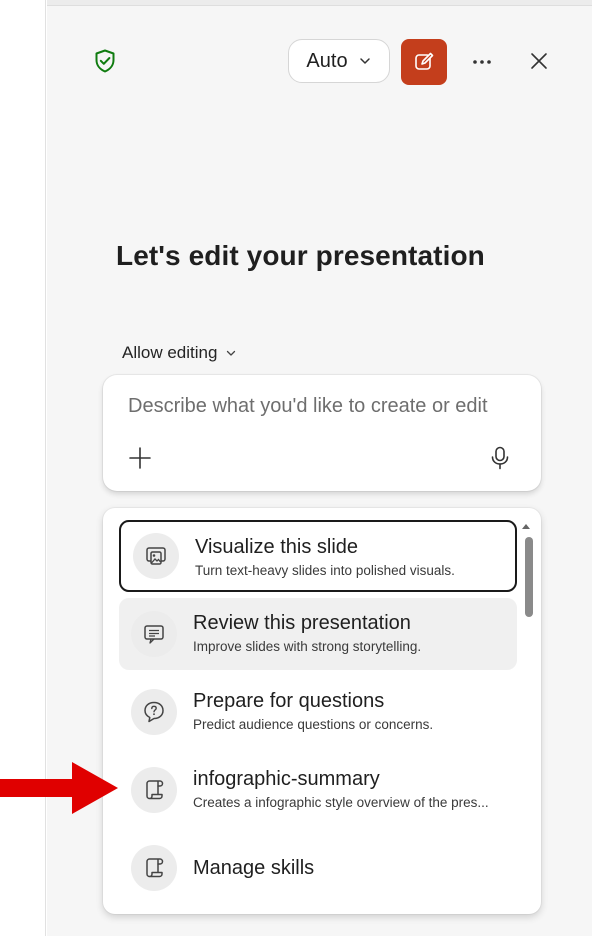  I want to click on chat-question-icon, so click(154, 712).